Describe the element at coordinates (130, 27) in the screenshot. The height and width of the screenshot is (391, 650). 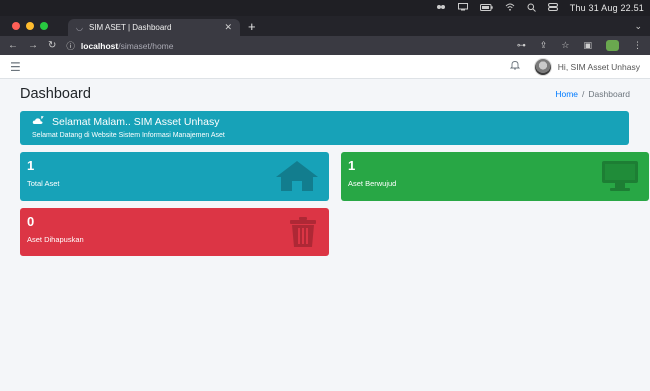
I see `tab-title: SIM ASET | Dashboard` at that location.